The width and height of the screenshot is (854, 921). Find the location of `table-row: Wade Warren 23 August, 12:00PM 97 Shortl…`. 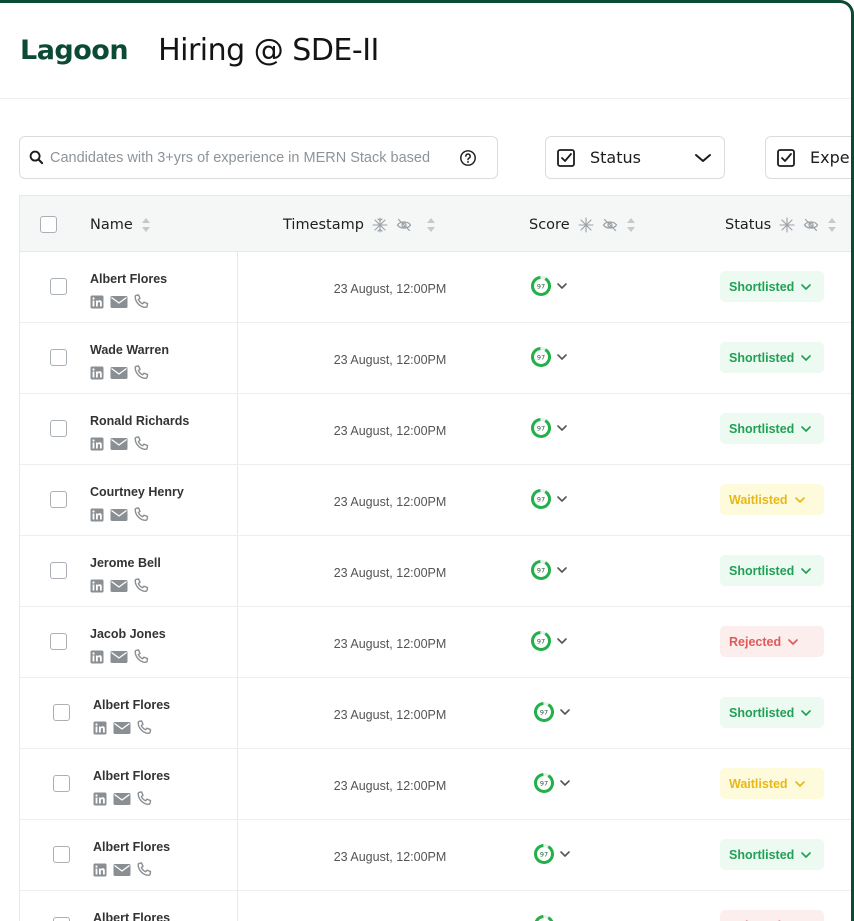

table-row: Wade Warren 23 August, 12:00PM 97 Shortl… is located at coordinates (435, 358).